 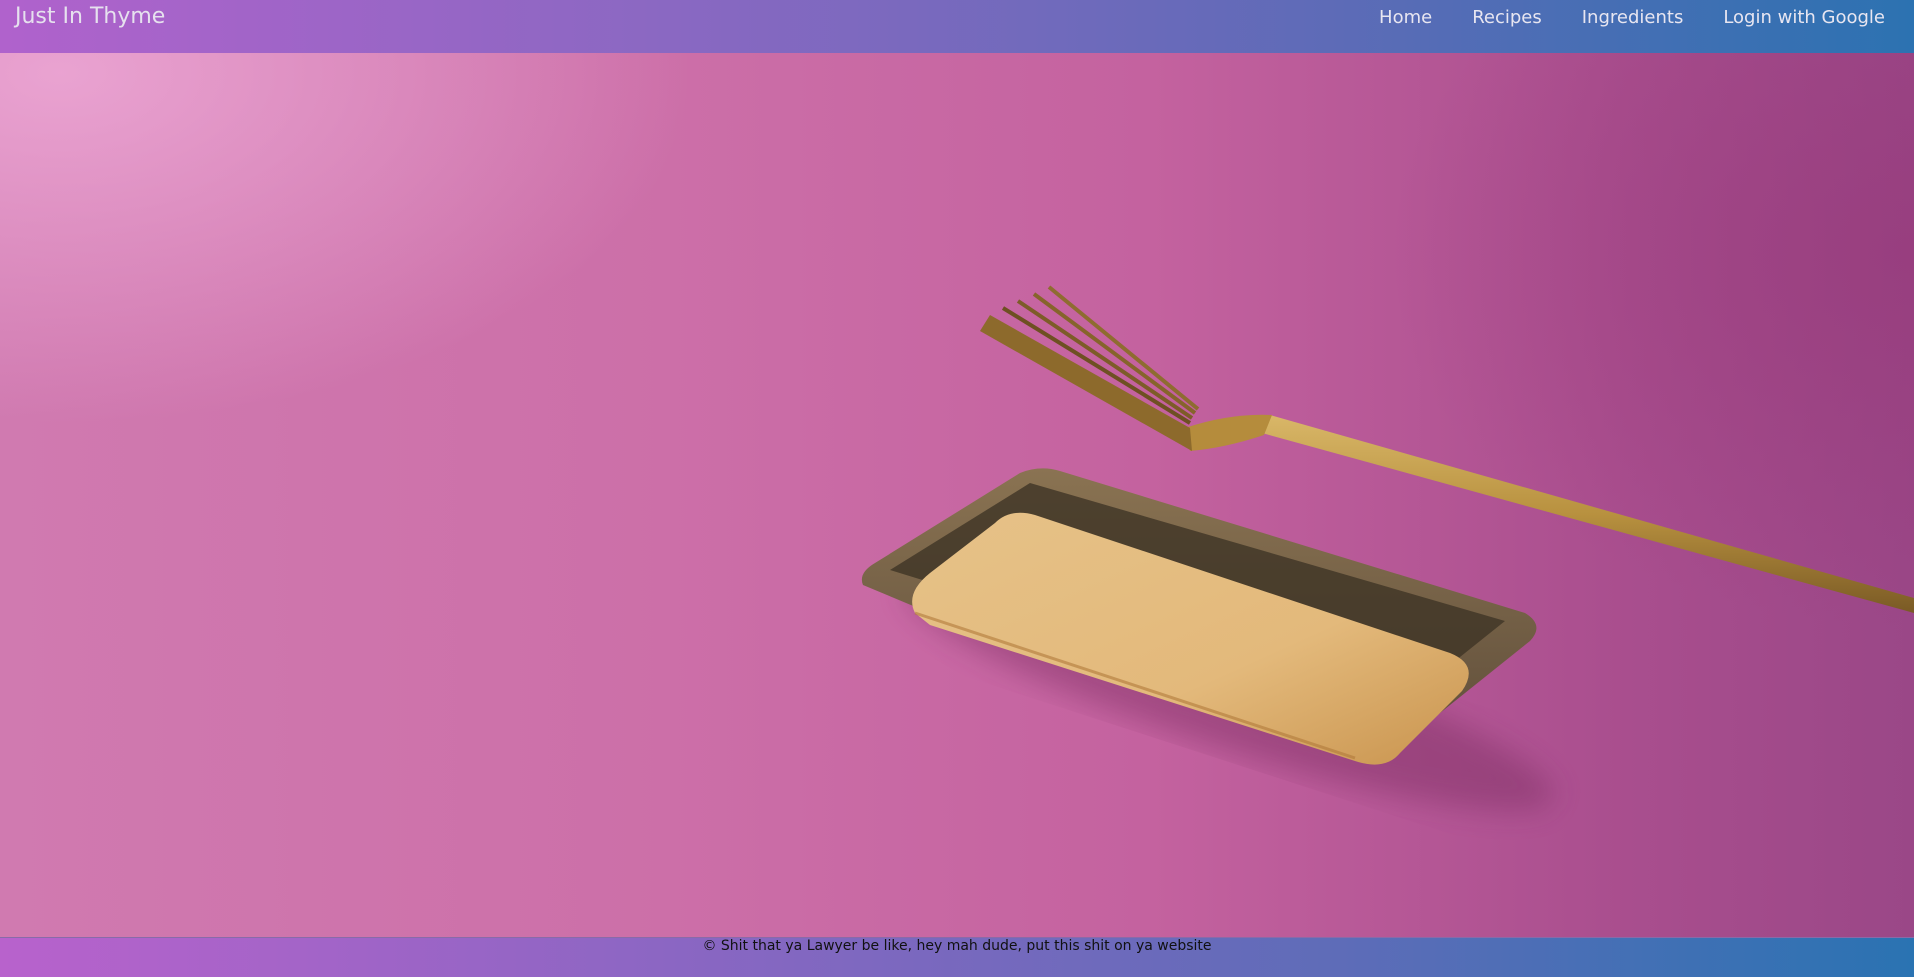 I want to click on nav-link-ingredients: Ingredients, so click(x=1633, y=17).